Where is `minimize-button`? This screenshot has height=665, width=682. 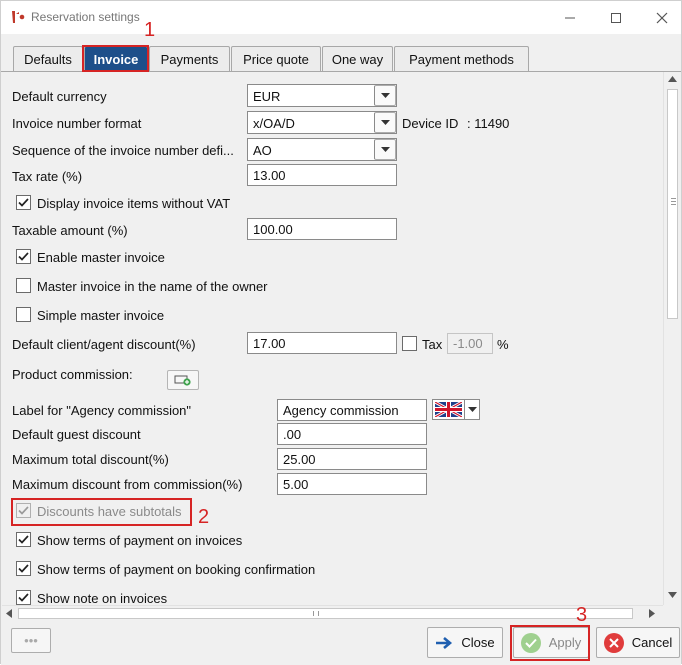
minimize-button is located at coordinates (570, 17).